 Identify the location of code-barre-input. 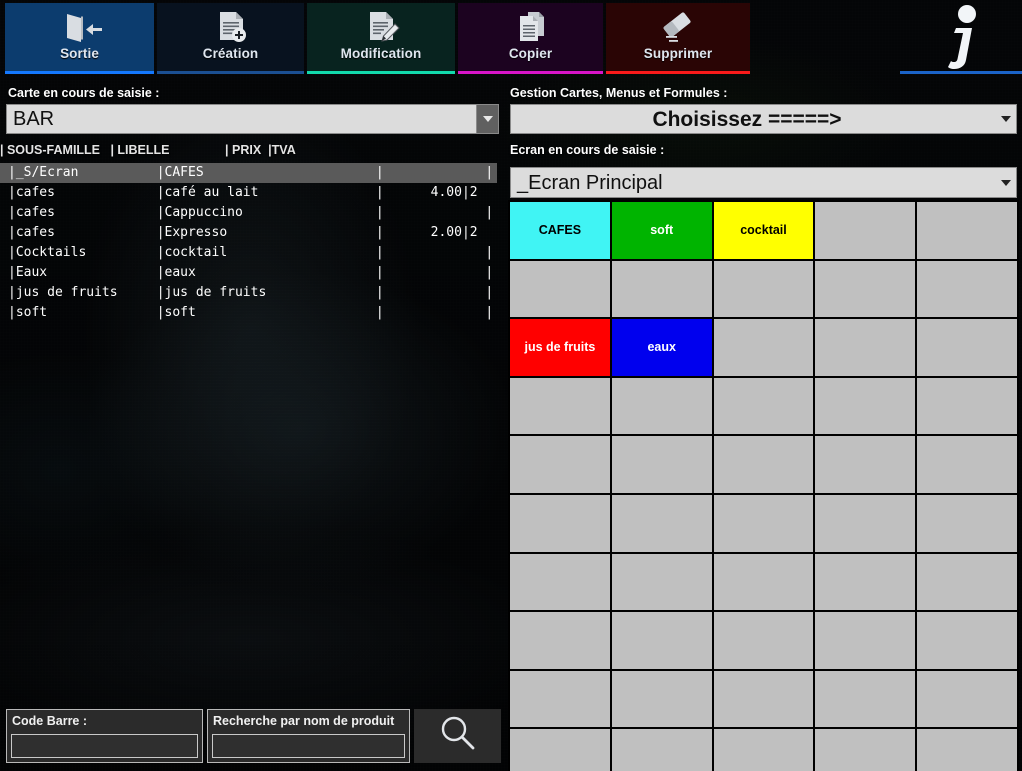
(104, 746).